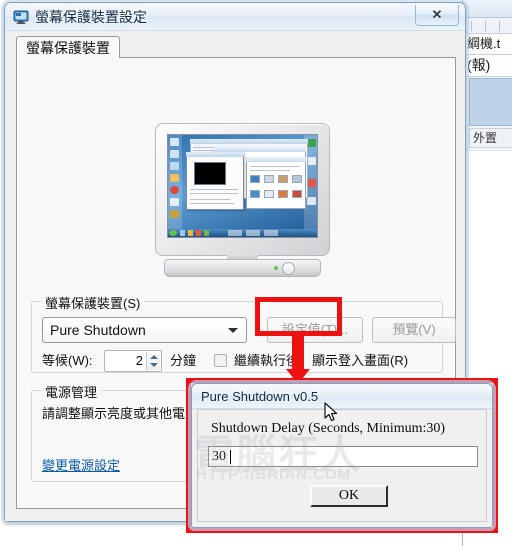 Image resolution: width=512 pixels, height=546 pixels. What do you see at coordinates (153, 361) in the screenshot?
I see `stepper-buttons` at bounding box center [153, 361].